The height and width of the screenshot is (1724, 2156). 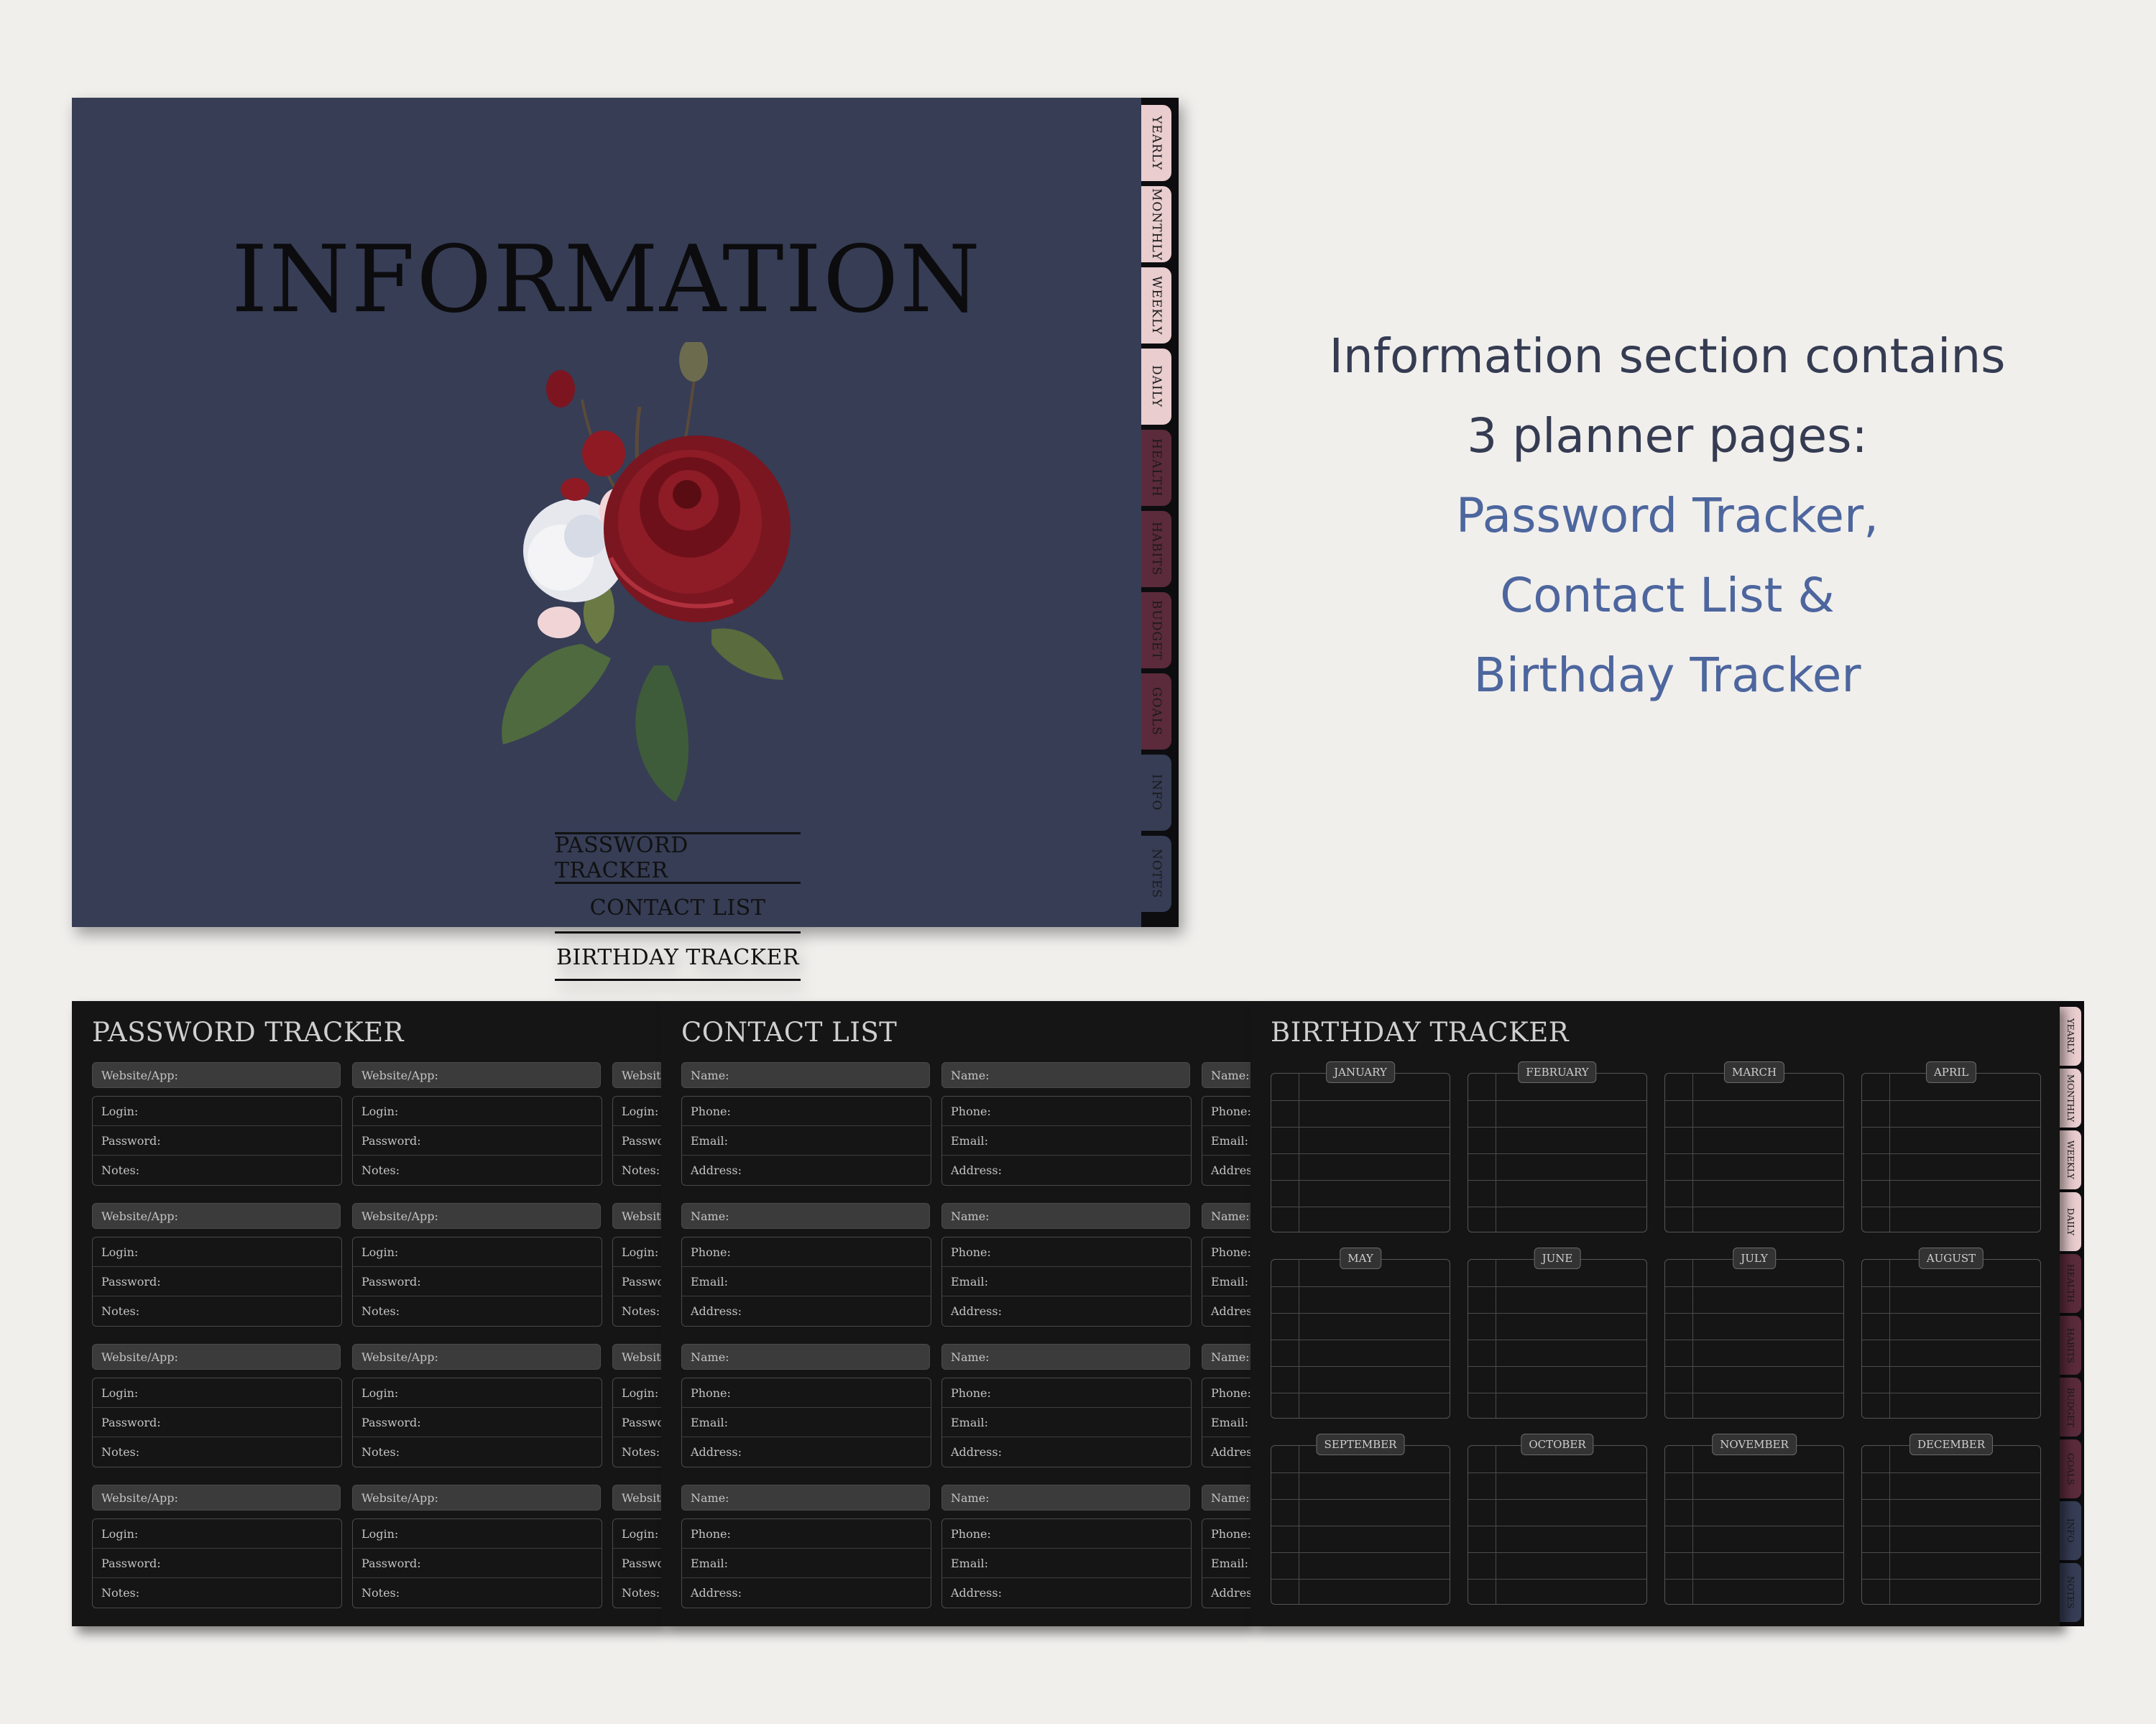 What do you see at coordinates (1156, 305) in the screenshot?
I see `cover-tab-weekly: WEEKLY` at bounding box center [1156, 305].